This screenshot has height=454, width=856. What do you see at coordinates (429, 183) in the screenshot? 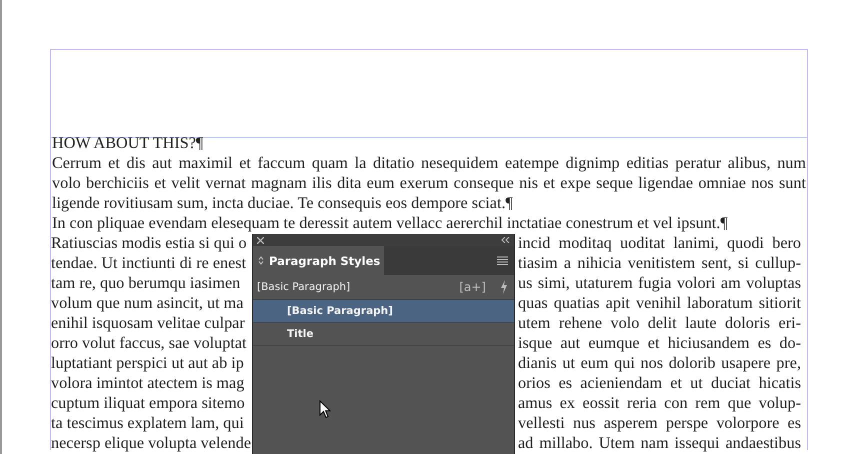
I see `body-text-line: volo berchiciis et velit vernat magnam ilis dita eum exerum conseque nis et expe seque ligendae omniae nos sunt` at bounding box center [429, 183].